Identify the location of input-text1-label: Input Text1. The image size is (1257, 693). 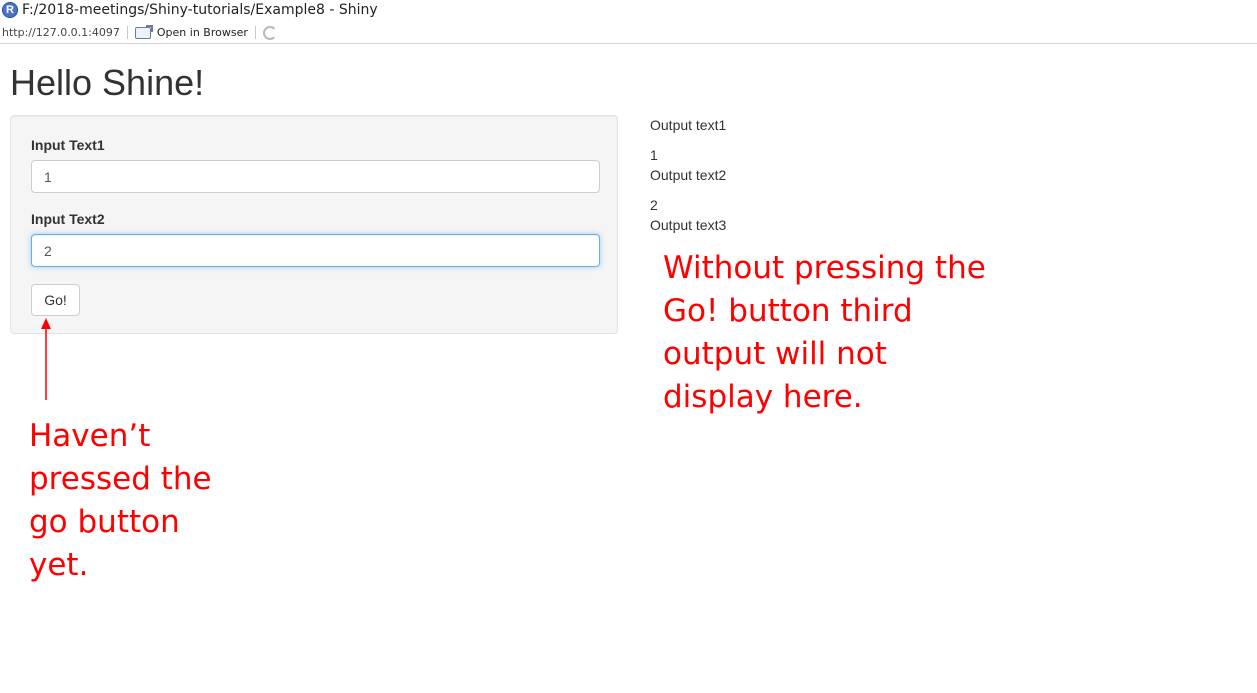
(68, 145).